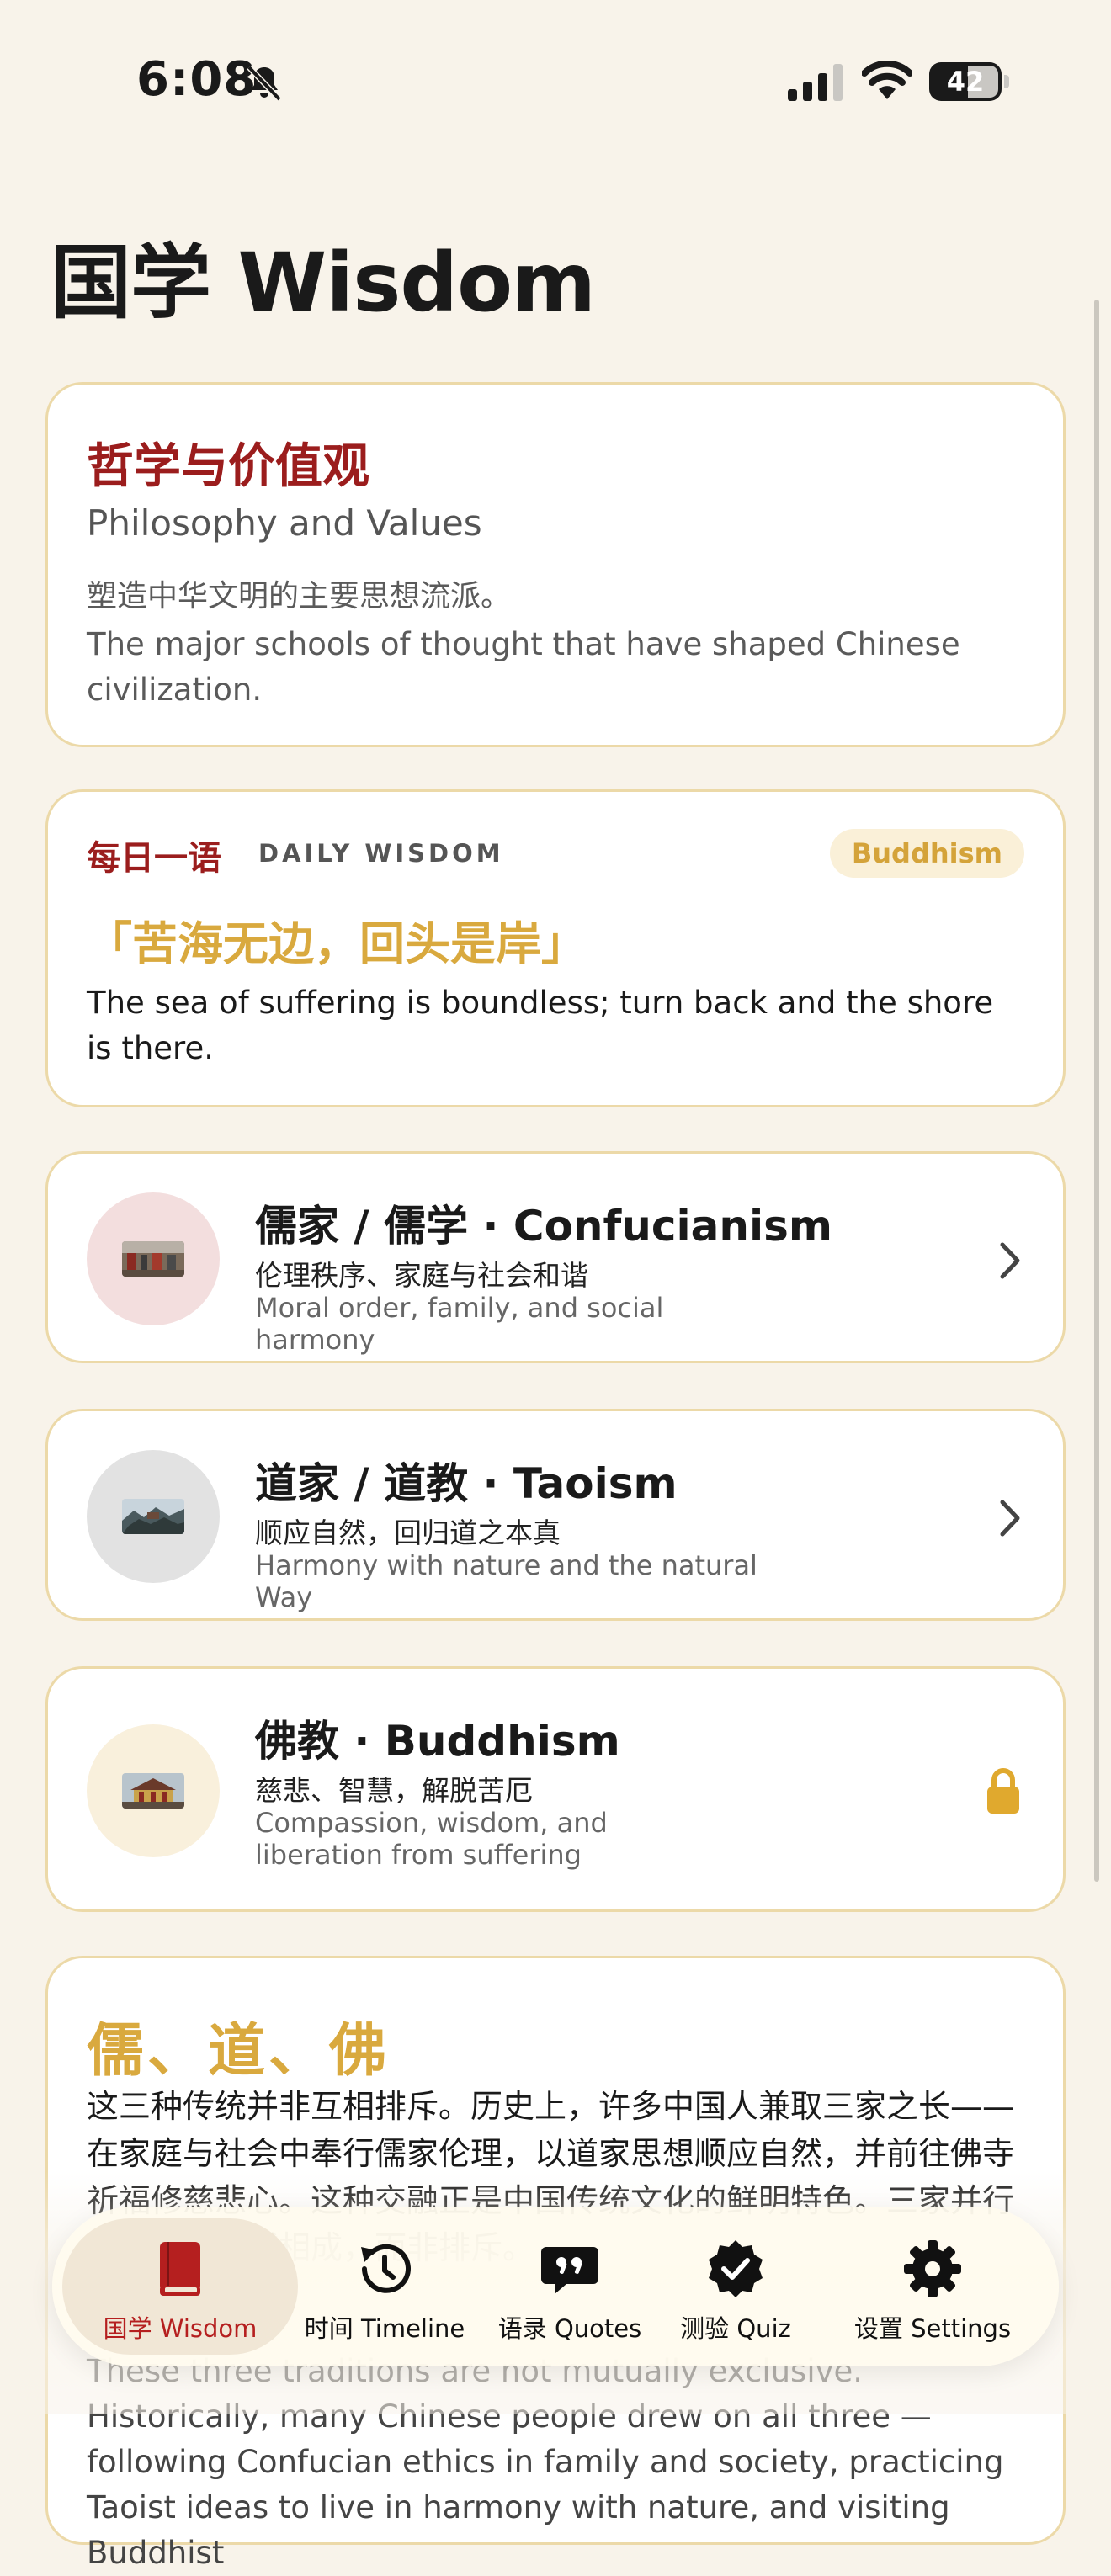 This screenshot has width=1111, height=2576. Describe the element at coordinates (555, 80) in the screenshot. I see `status-bar: 6:08 42` at that location.